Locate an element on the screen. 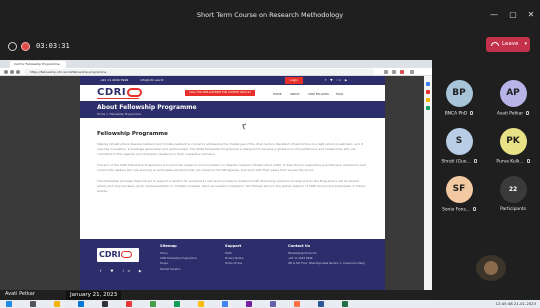  footer-link: Home is located at coordinates (178, 253).